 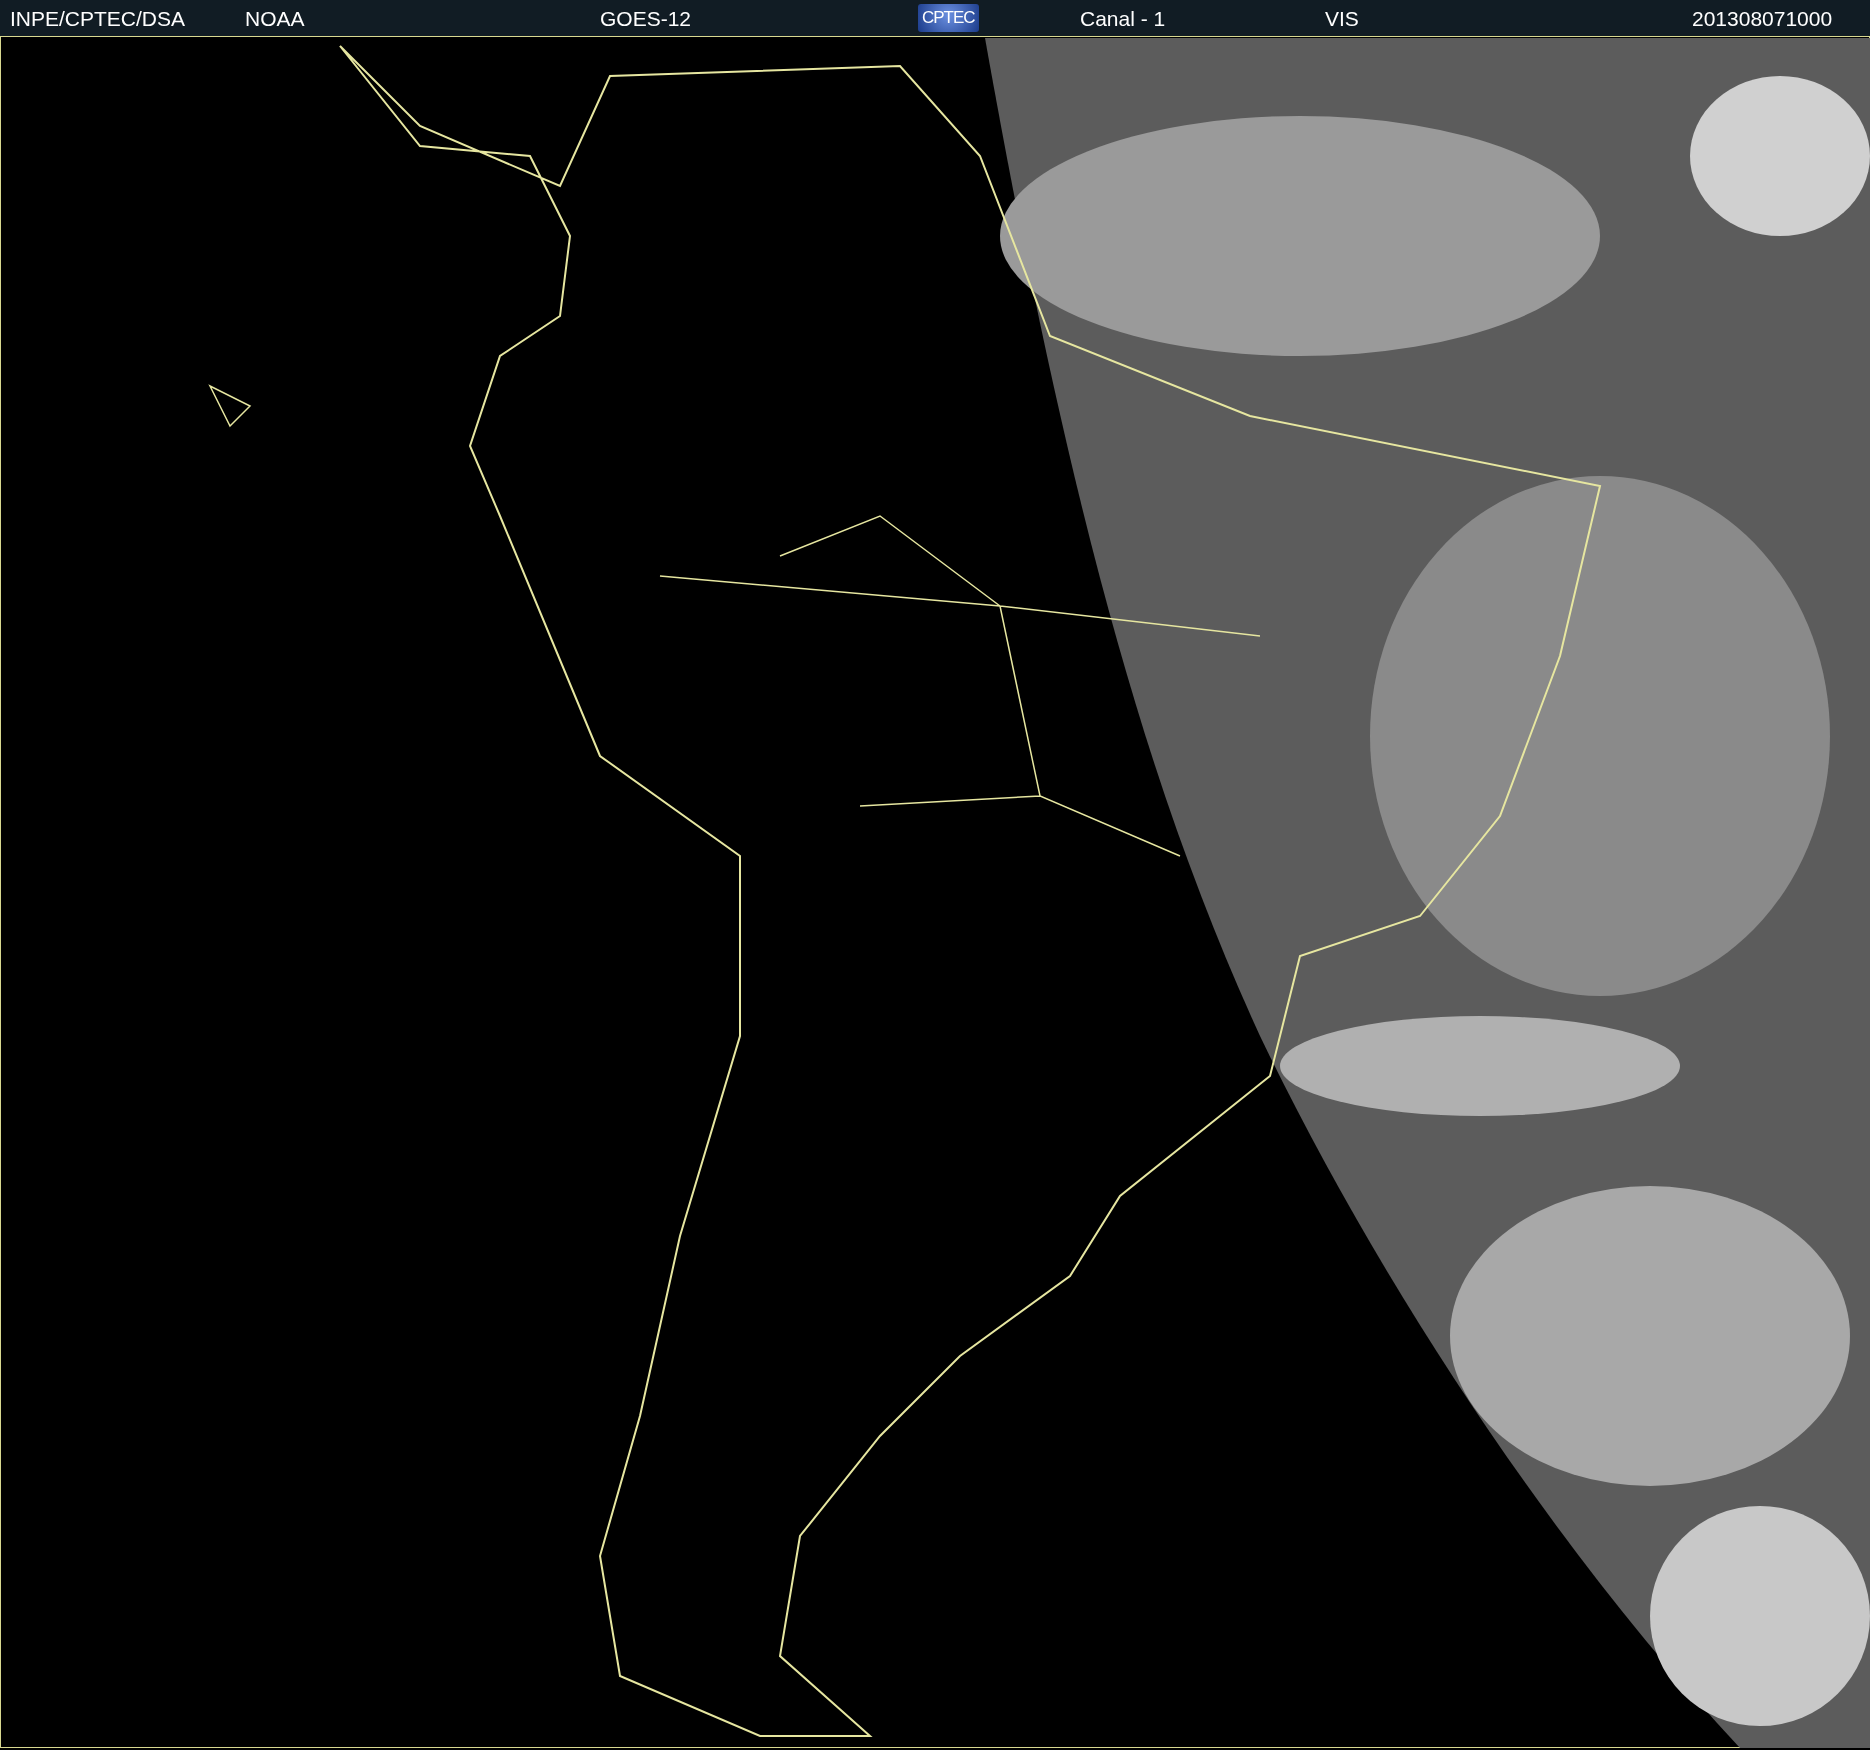 I want to click on header-label: NOAA, so click(x=275, y=18).